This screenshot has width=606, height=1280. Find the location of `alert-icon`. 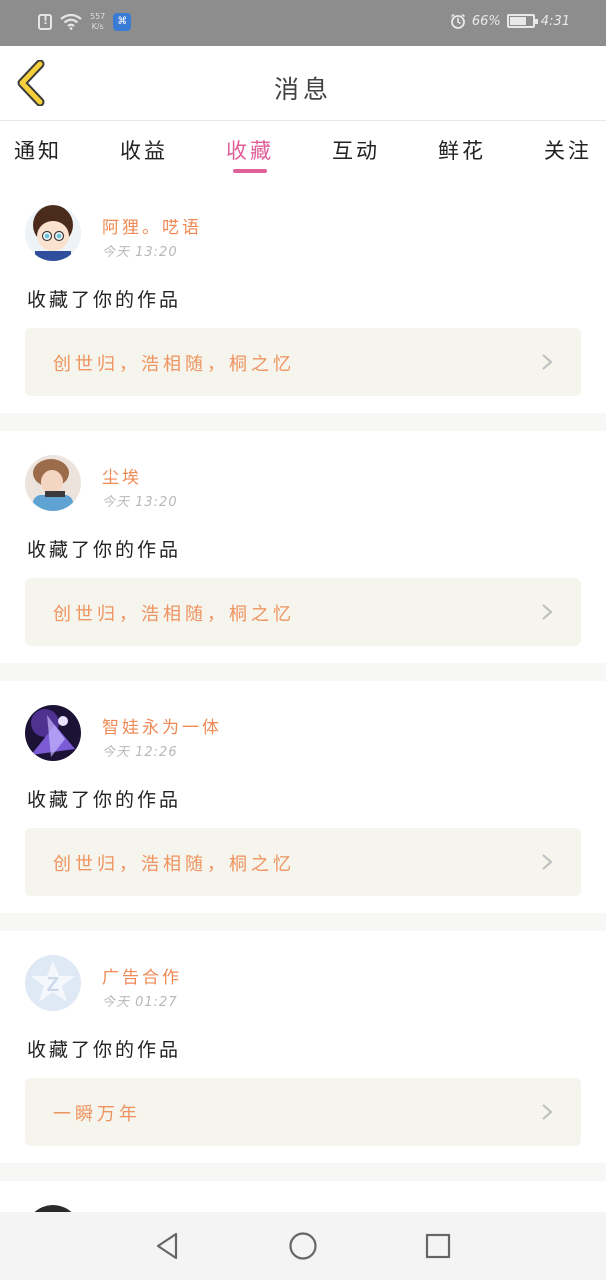

alert-icon is located at coordinates (45, 22).